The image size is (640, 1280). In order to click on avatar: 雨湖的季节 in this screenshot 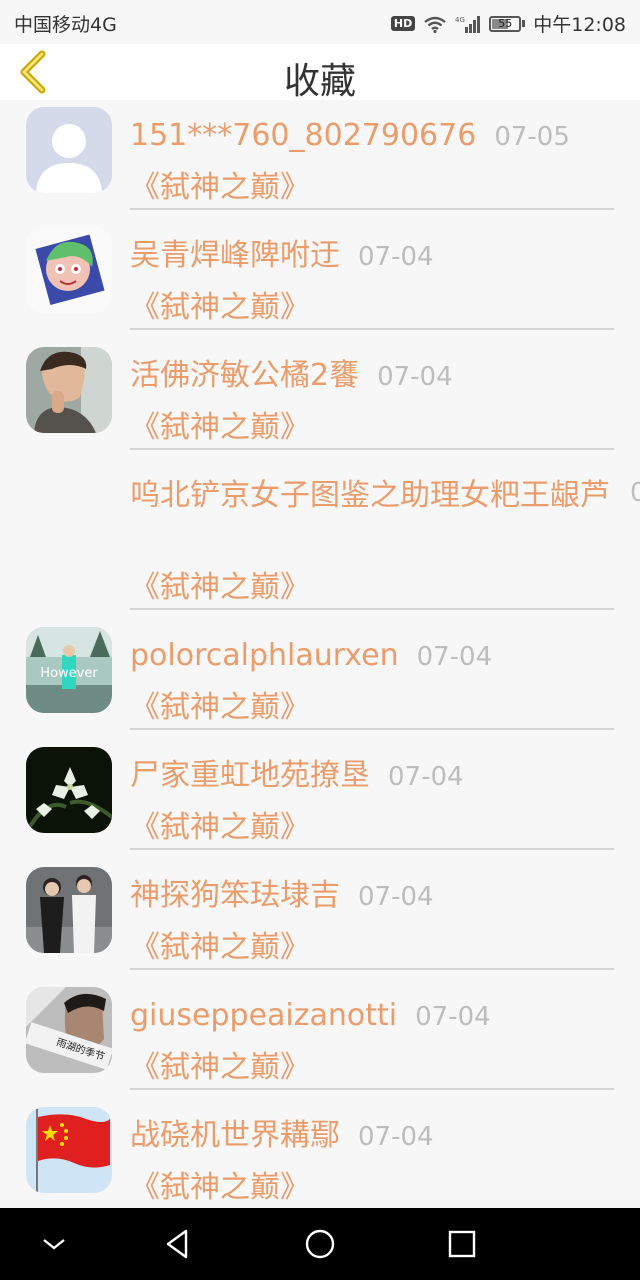, I will do `click(69, 1030)`.